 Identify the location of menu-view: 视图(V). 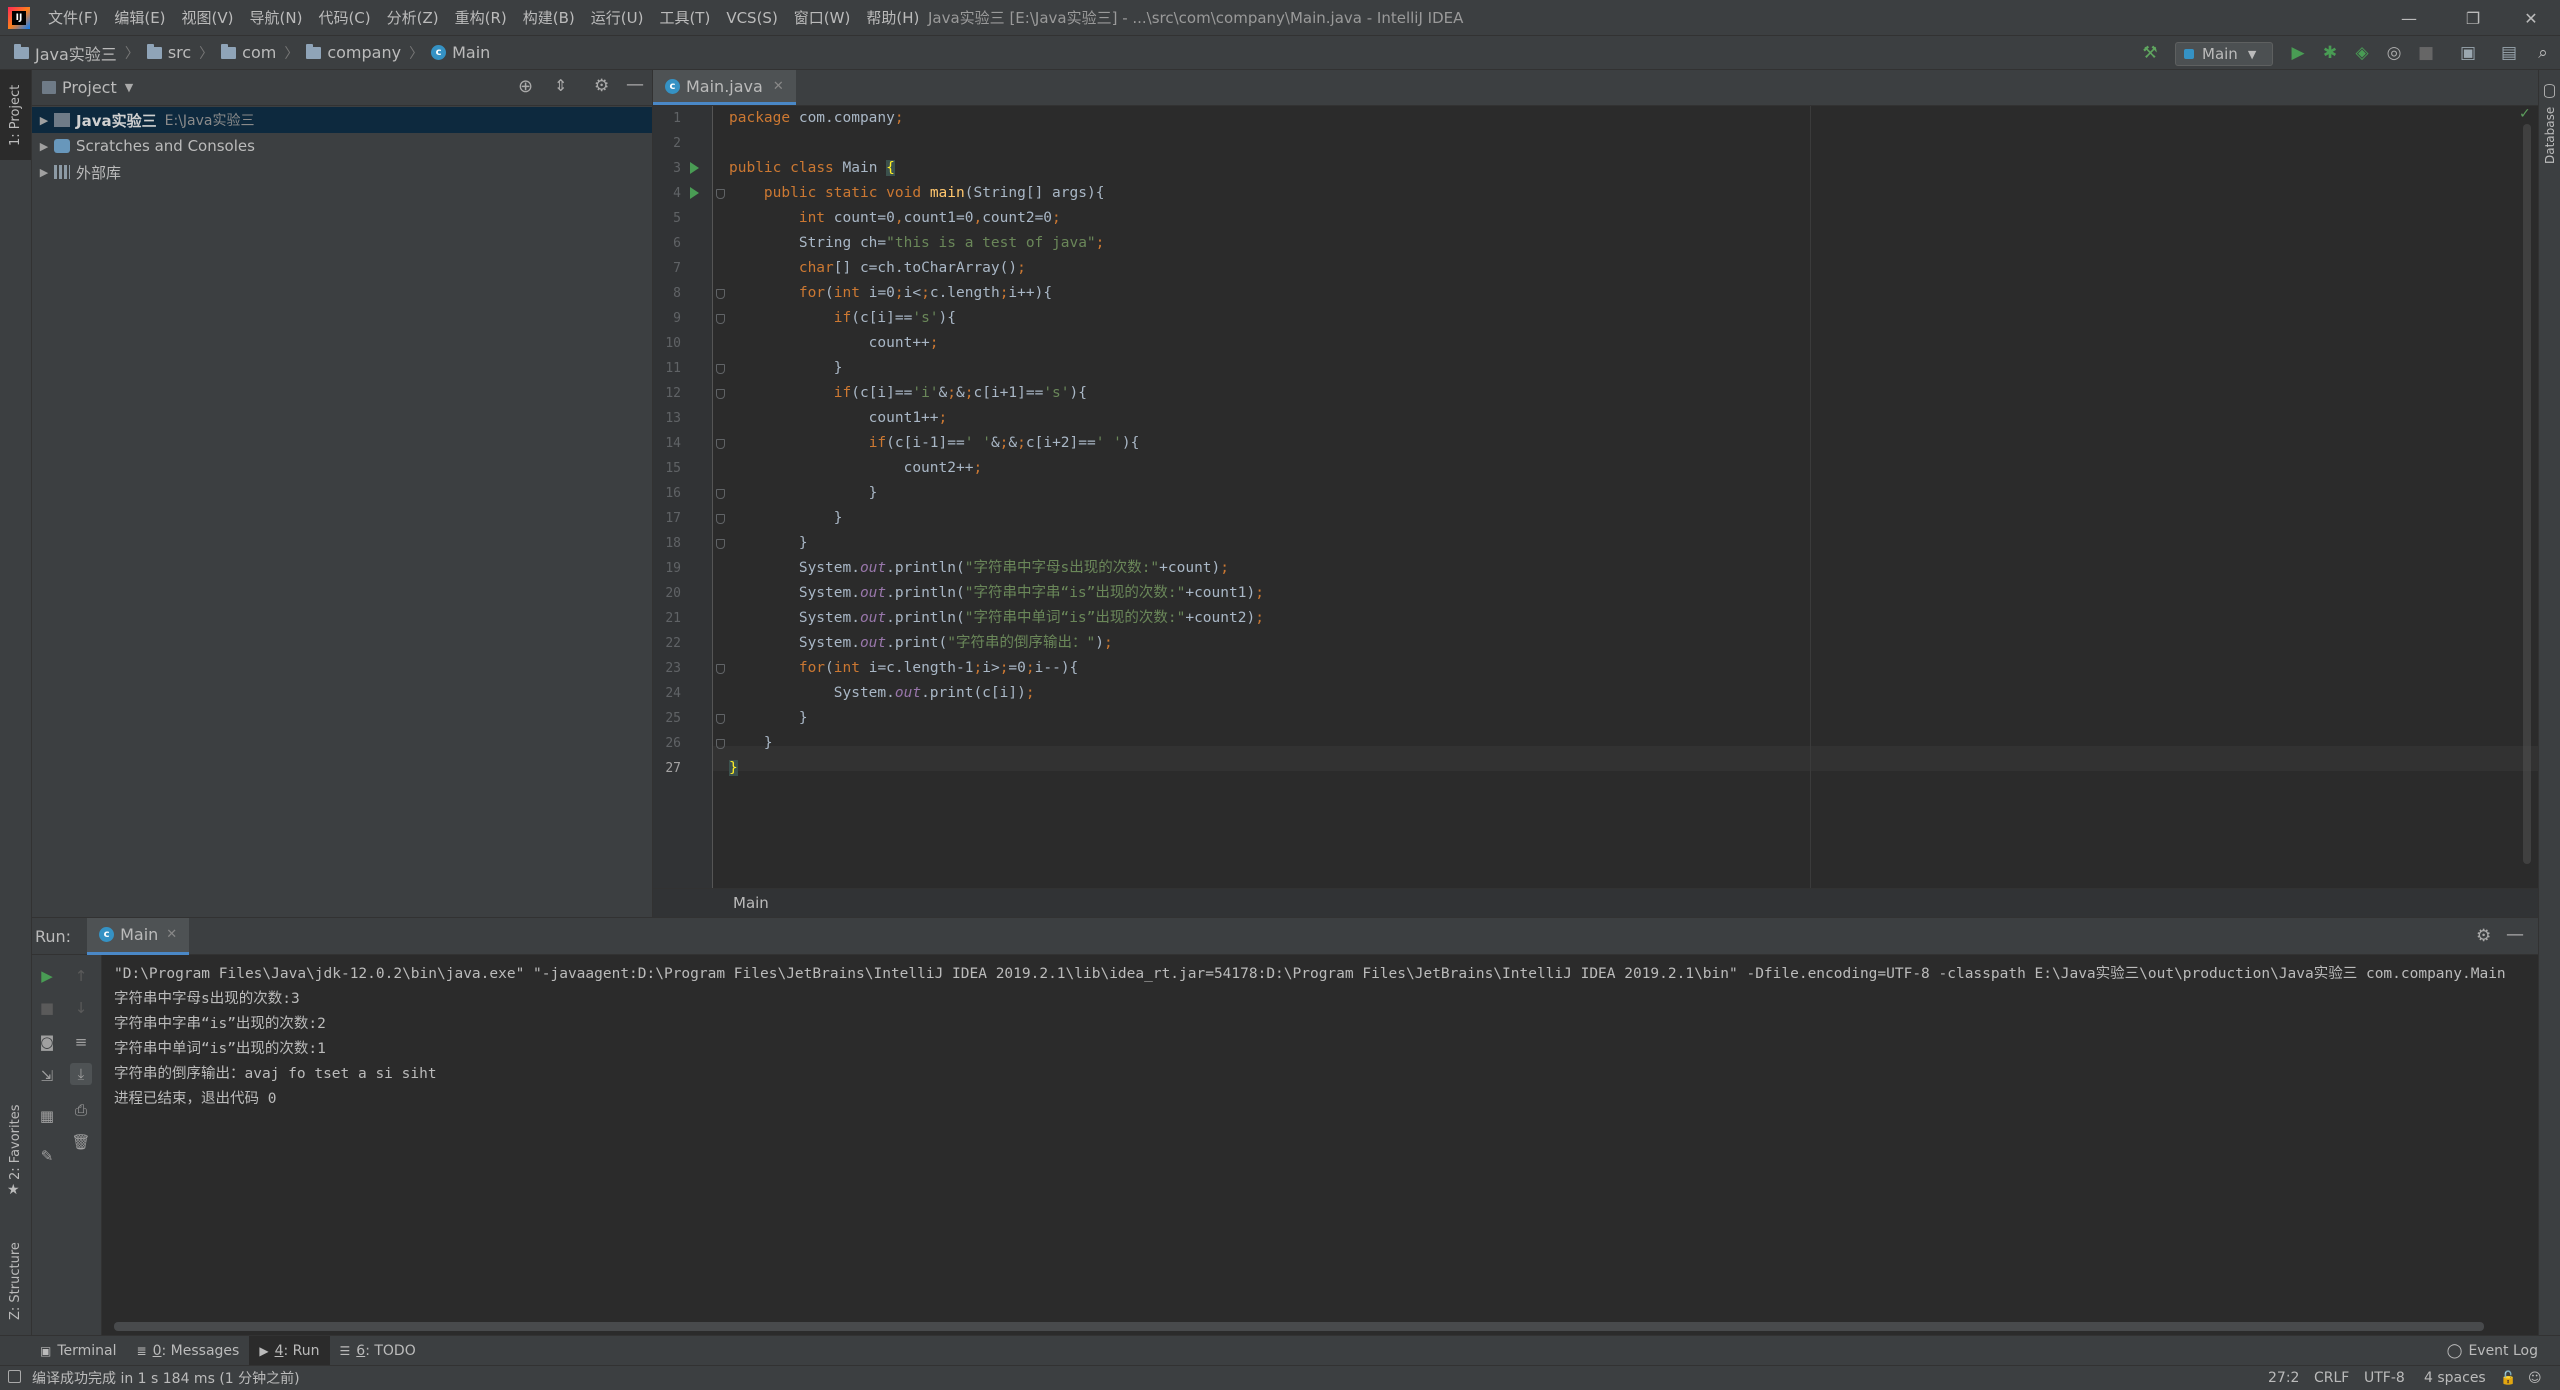
(208, 18).